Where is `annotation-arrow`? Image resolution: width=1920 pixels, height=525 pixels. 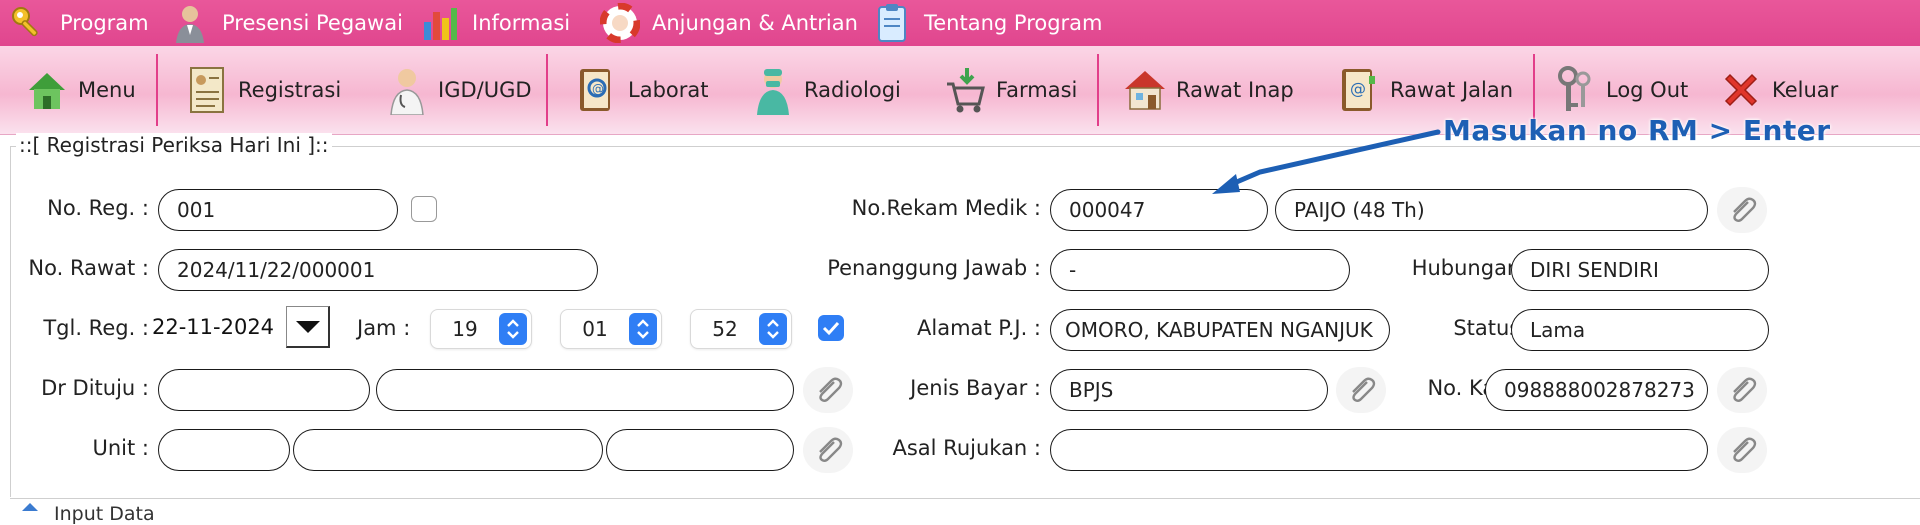
annotation-arrow is located at coordinates (1326, 161).